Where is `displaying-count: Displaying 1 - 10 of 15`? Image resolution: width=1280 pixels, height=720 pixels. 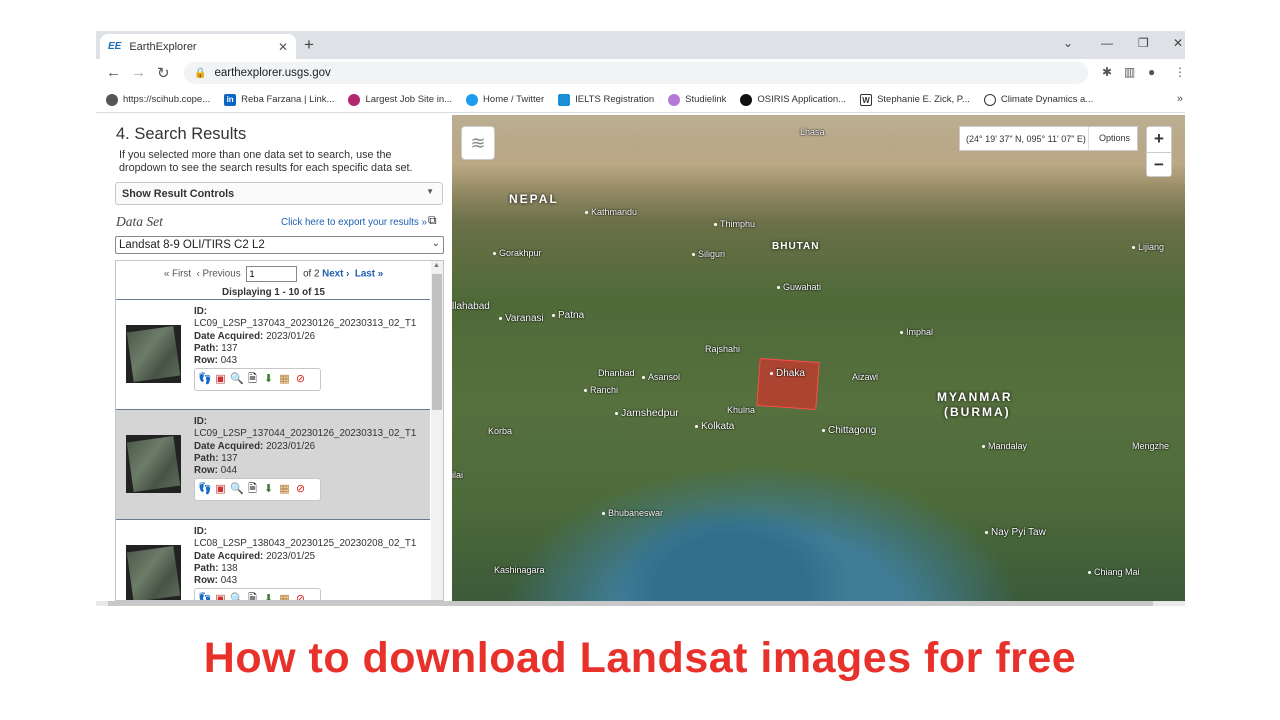 displaying-count: Displaying 1 - 10 of 15 is located at coordinates (273, 292).